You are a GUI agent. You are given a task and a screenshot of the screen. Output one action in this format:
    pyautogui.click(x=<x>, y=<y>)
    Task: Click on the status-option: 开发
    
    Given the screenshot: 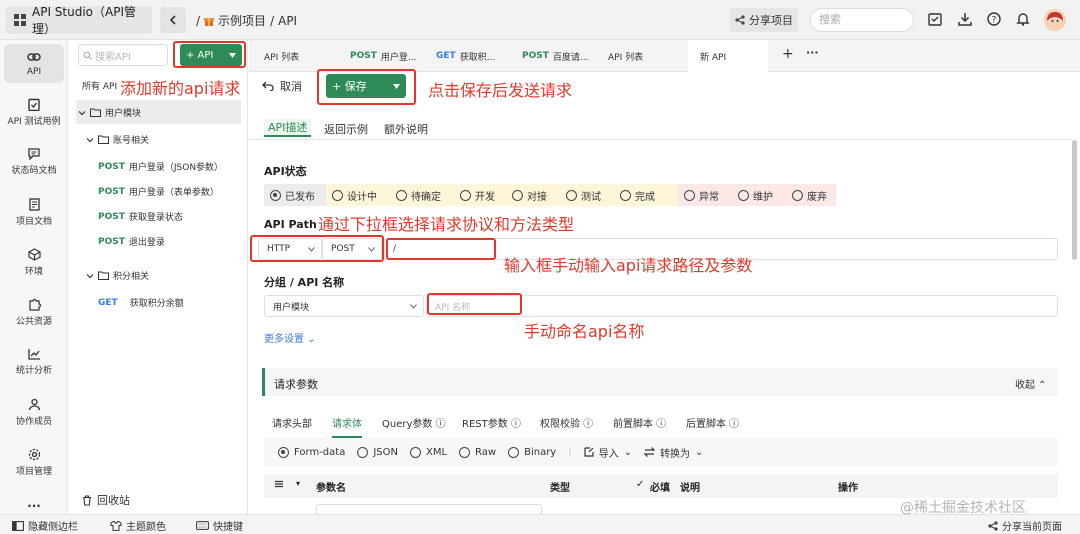 What is the action you would take?
    pyautogui.click(x=480, y=195)
    